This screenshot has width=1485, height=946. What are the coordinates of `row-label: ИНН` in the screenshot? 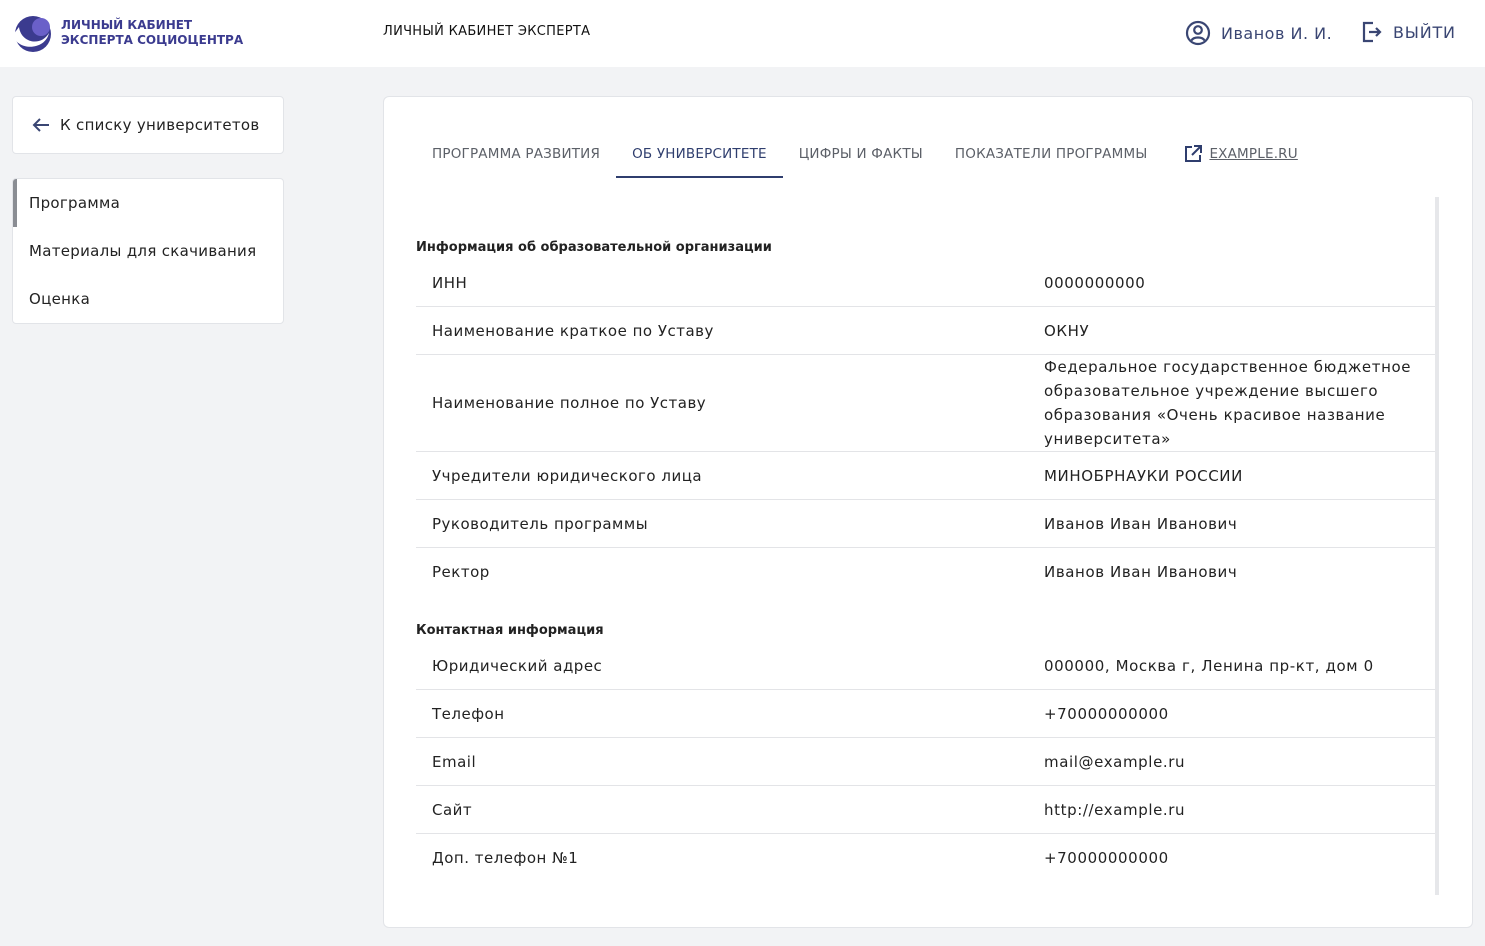 It's located at (450, 282).